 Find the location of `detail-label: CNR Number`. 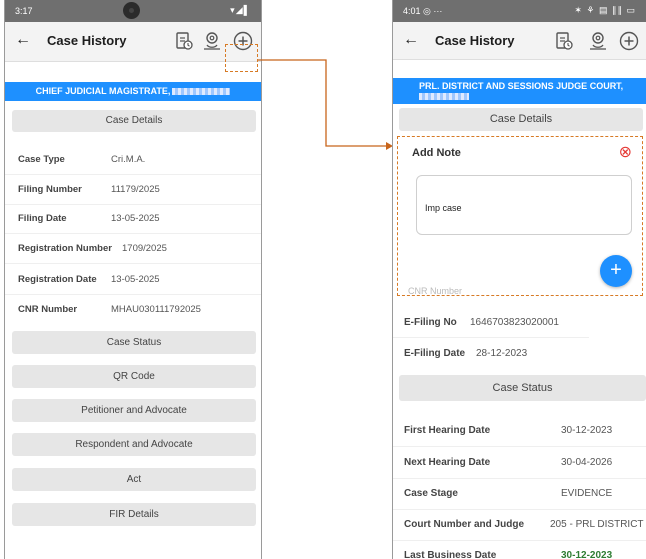

detail-label: CNR Number is located at coordinates (48, 309).